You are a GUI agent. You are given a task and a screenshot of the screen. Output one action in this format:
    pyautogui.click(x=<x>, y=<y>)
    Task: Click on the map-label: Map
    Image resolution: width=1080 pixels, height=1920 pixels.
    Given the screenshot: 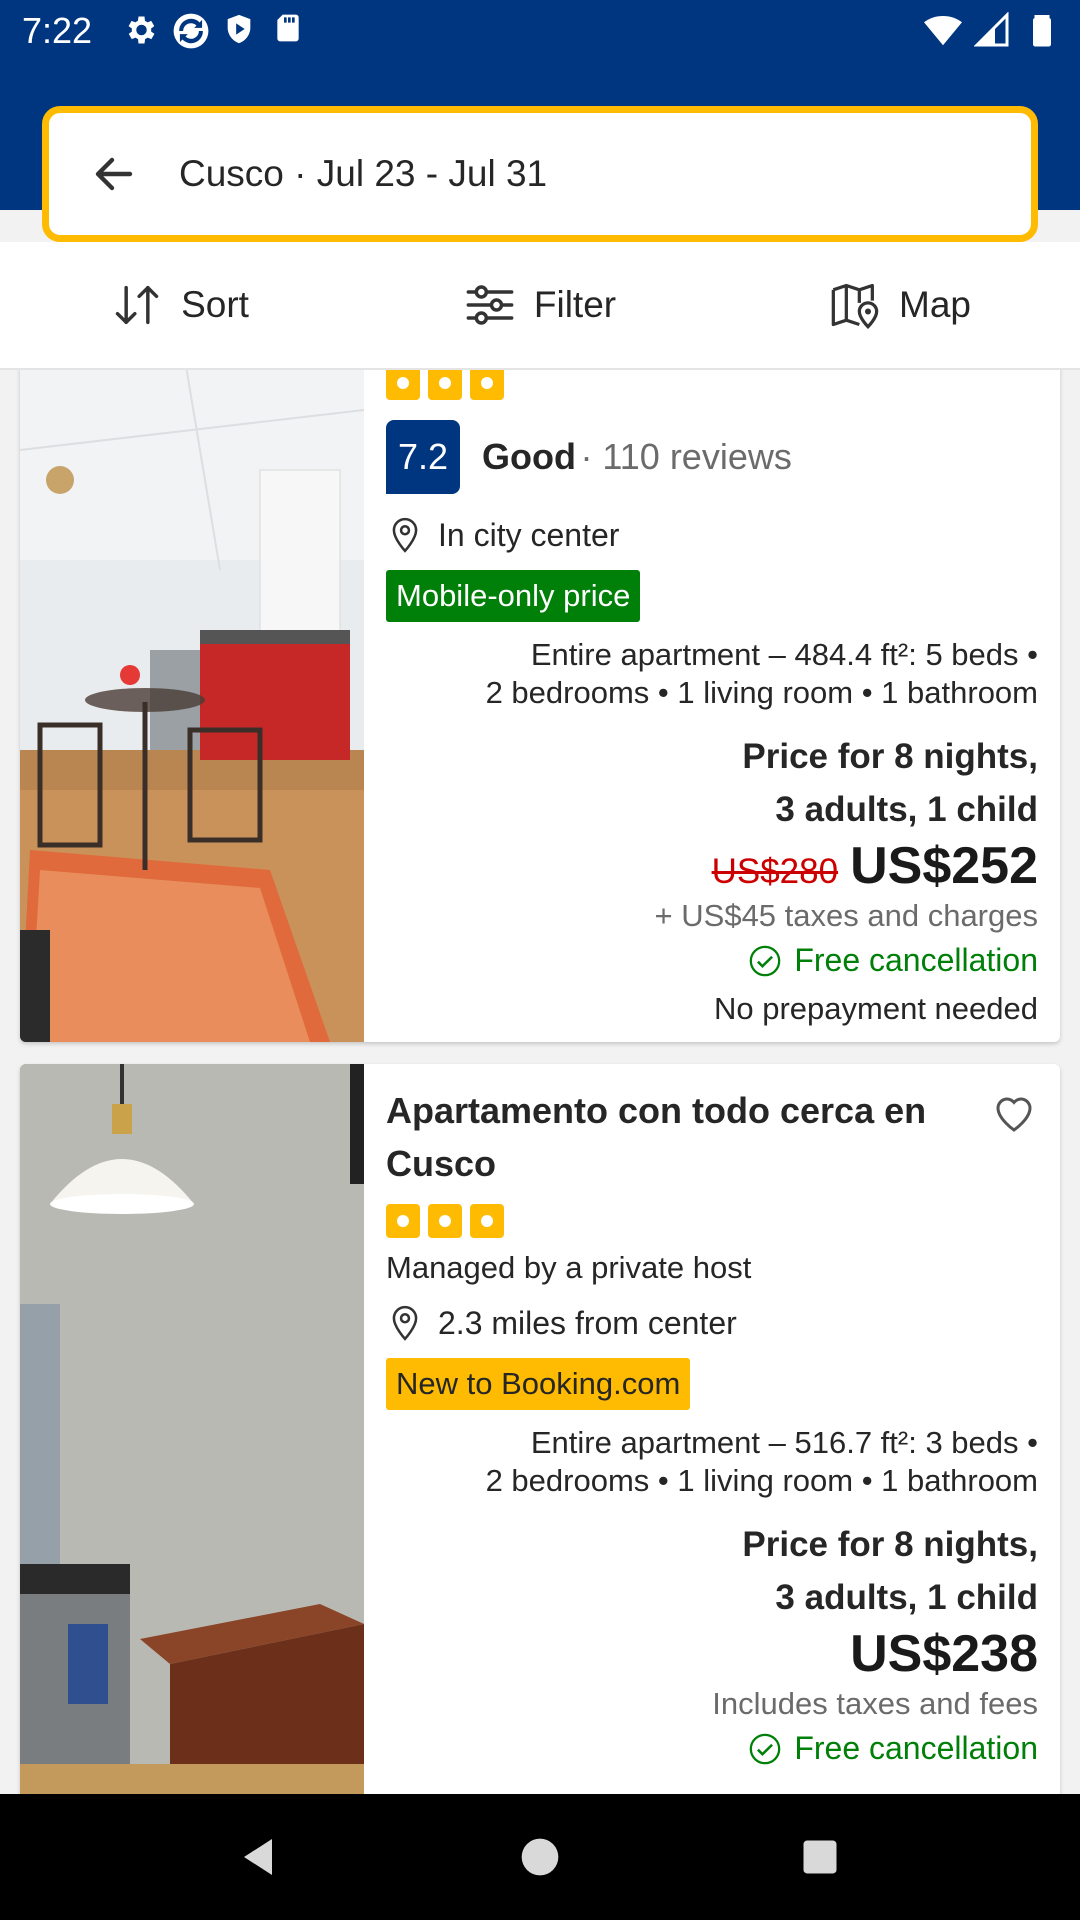 What is the action you would take?
    pyautogui.click(x=935, y=304)
    